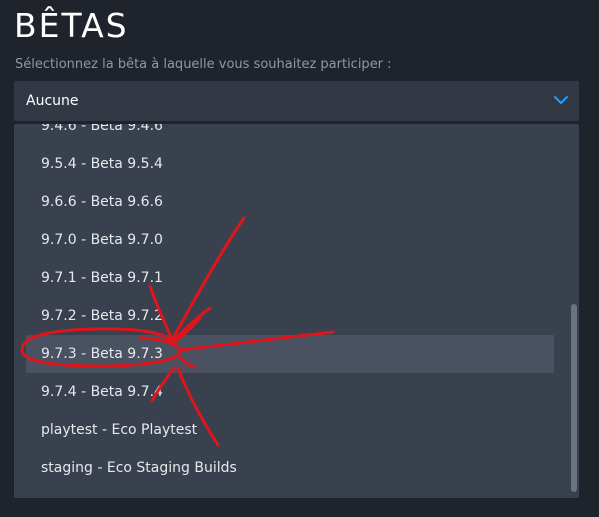  I want to click on beta-option: 9.7.0 - Beta 9.7.0, so click(291, 240).